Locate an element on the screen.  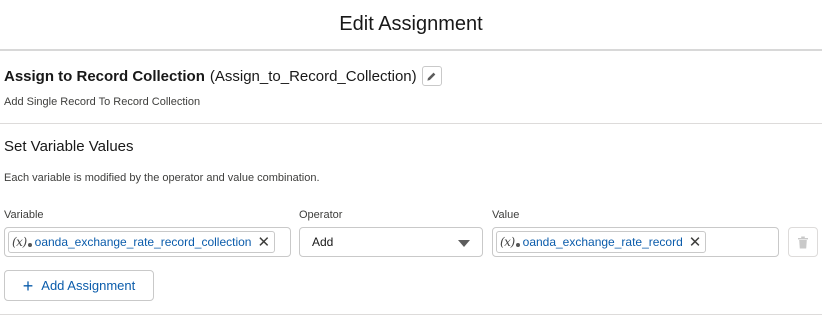
add-assignment-button: + Add Assignment is located at coordinates (79, 285).